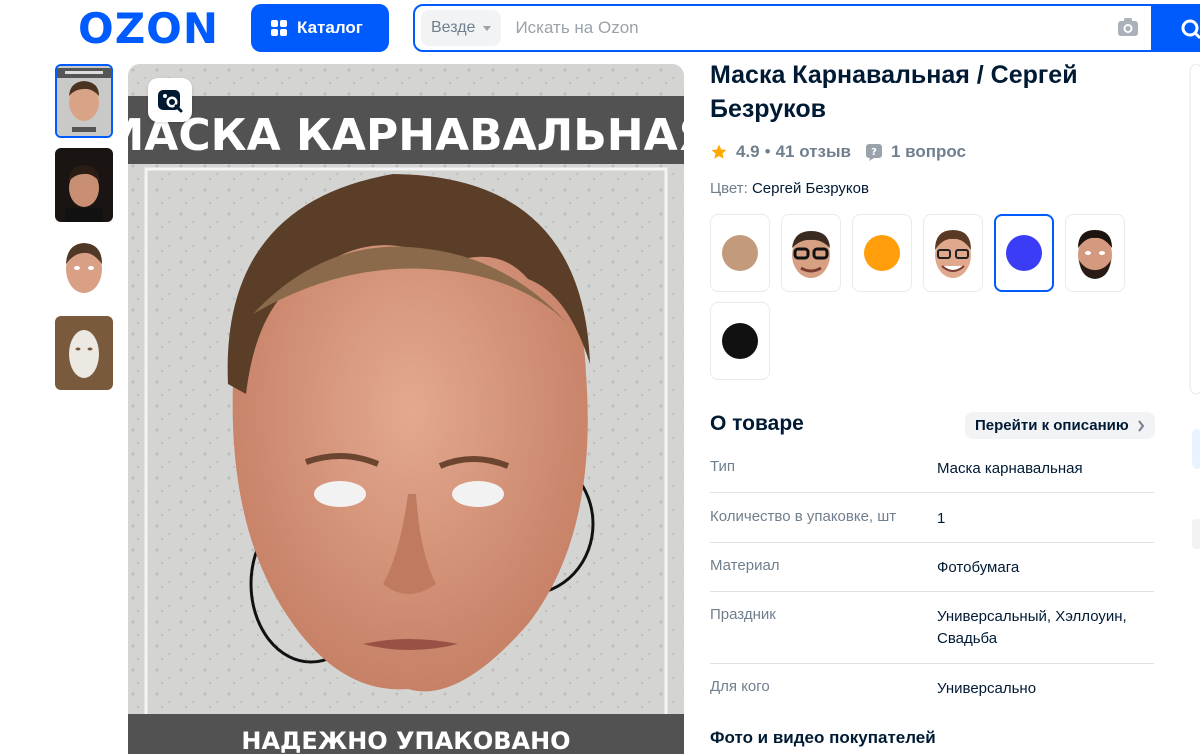 The width and height of the screenshot is (1200, 754). I want to click on color-line: Цвет: Сергей Безруков, so click(789, 188).